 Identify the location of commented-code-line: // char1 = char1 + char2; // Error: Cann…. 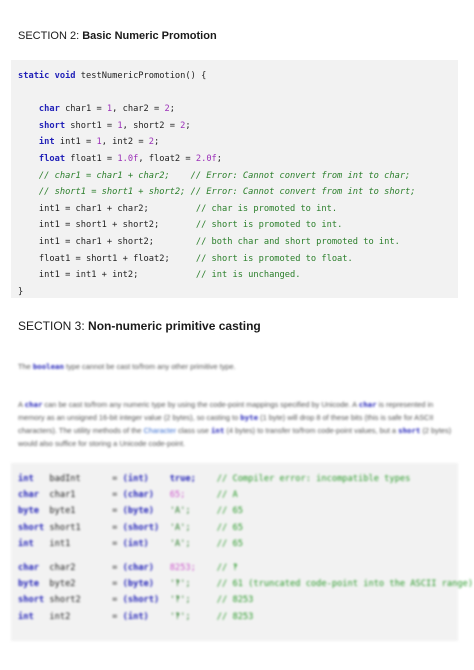
(224, 175).